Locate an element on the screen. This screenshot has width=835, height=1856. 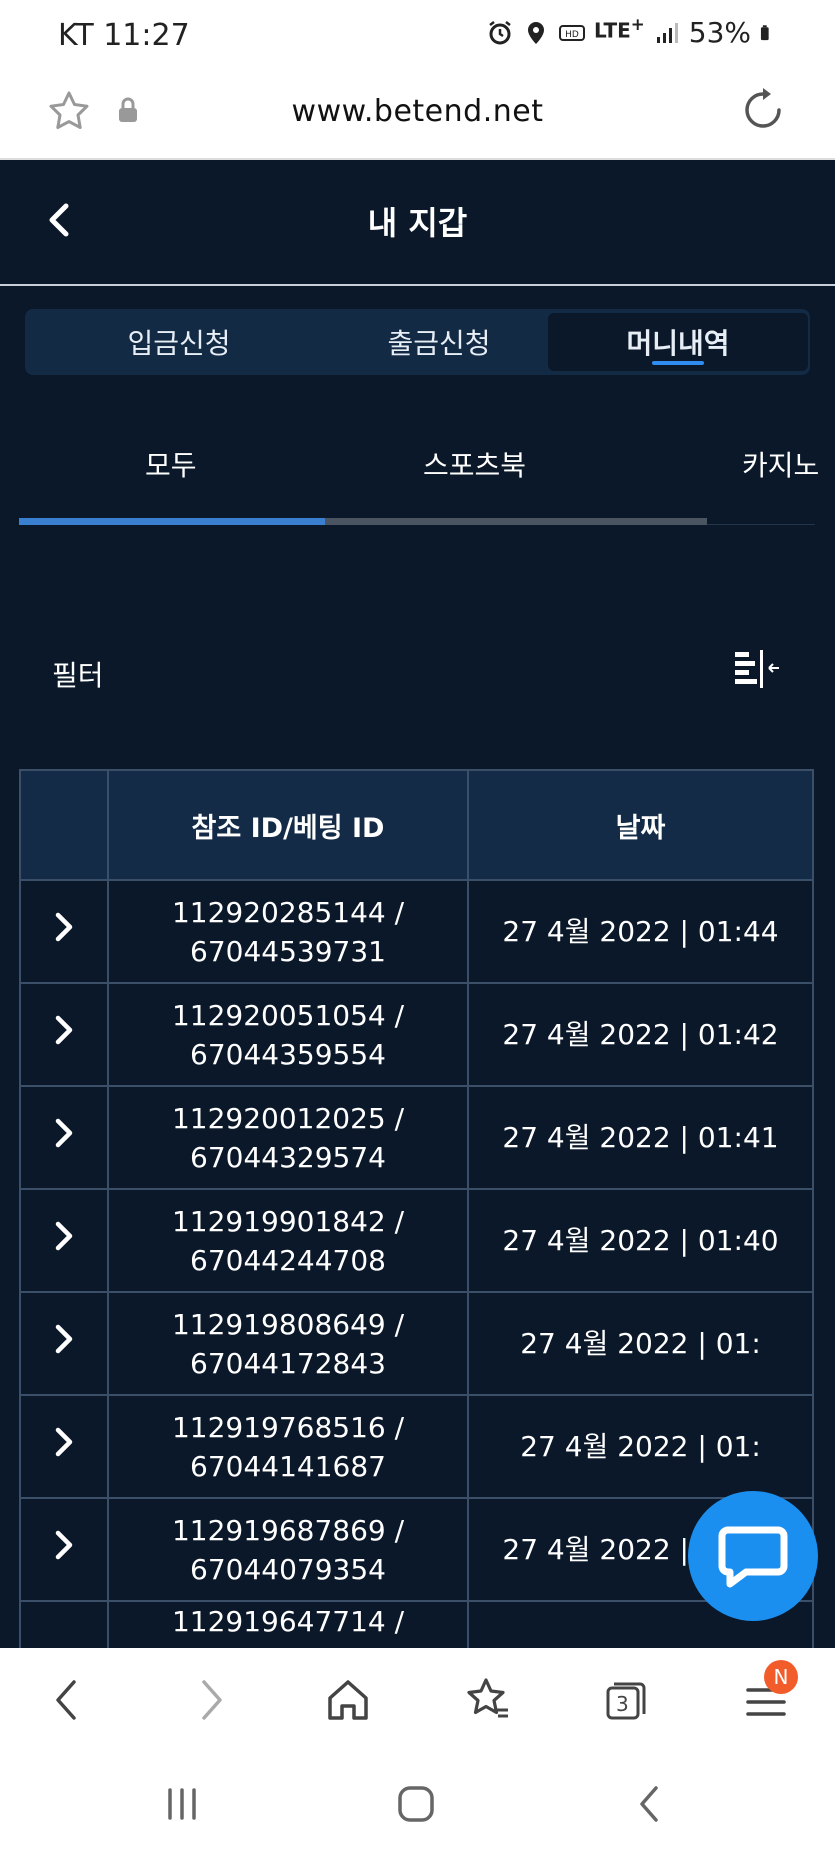
ref-cell: 112919901842 / 67044244708 is located at coordinates (288, 1240).